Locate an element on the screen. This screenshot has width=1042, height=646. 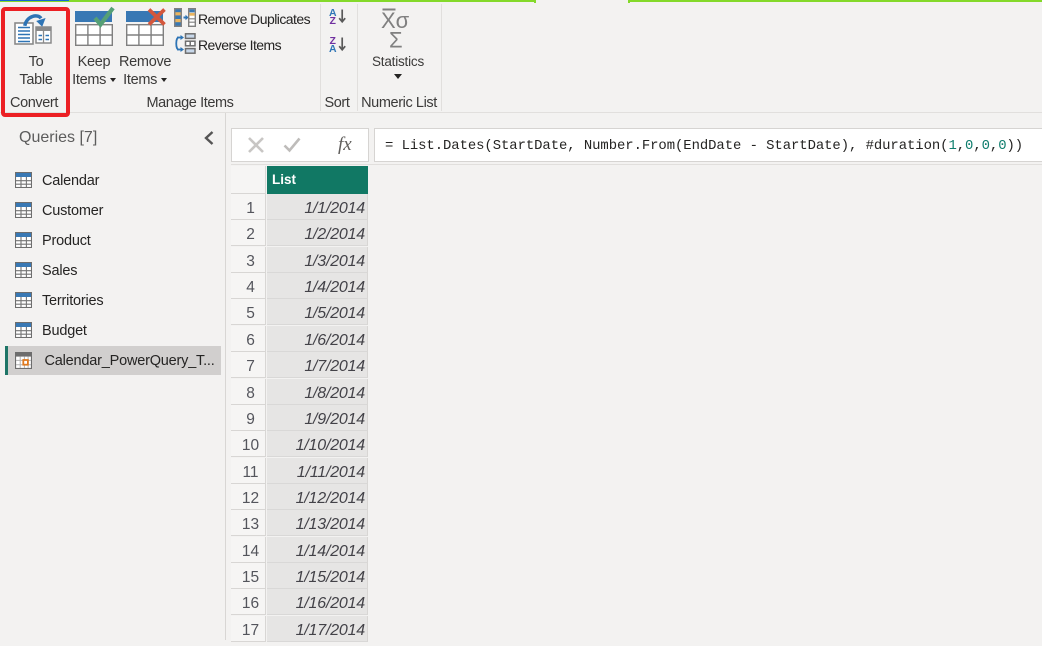
svg-text: Z is located at coordinates (333, 19).